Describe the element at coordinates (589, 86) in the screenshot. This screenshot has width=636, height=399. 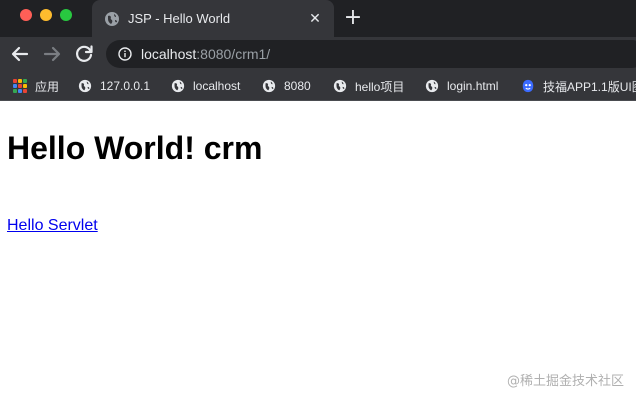
I see `bookmark-label: 技福APP1.1版UI图` at that location.